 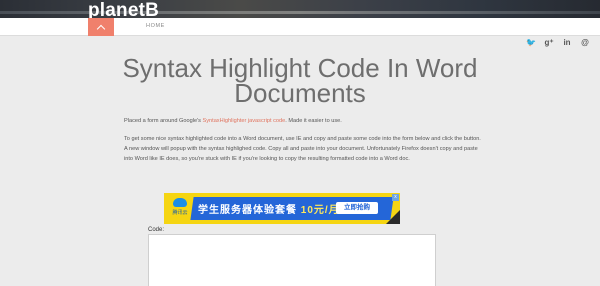 I want to click on nav-toggle-button, so click(x=101, y=27).